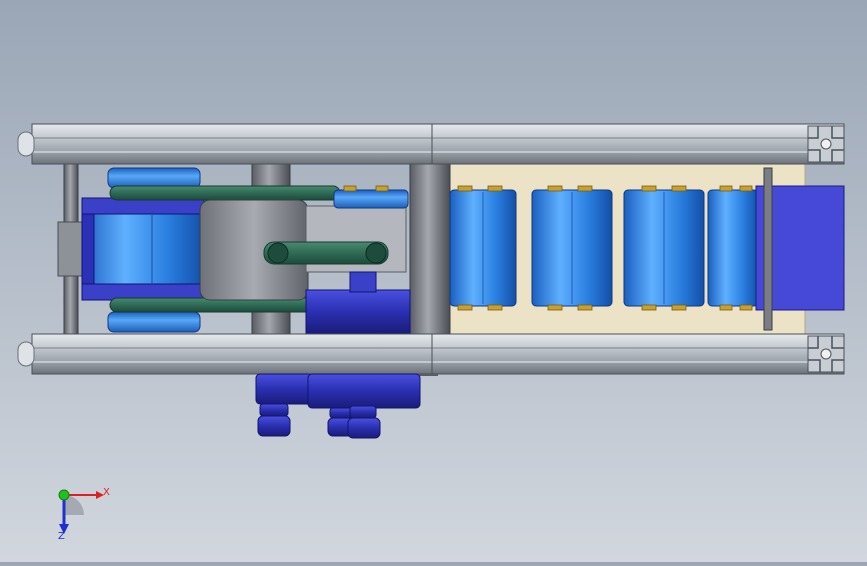 The image size is (867, 566). I want to click on vertical-post-b, so click(430, 248).